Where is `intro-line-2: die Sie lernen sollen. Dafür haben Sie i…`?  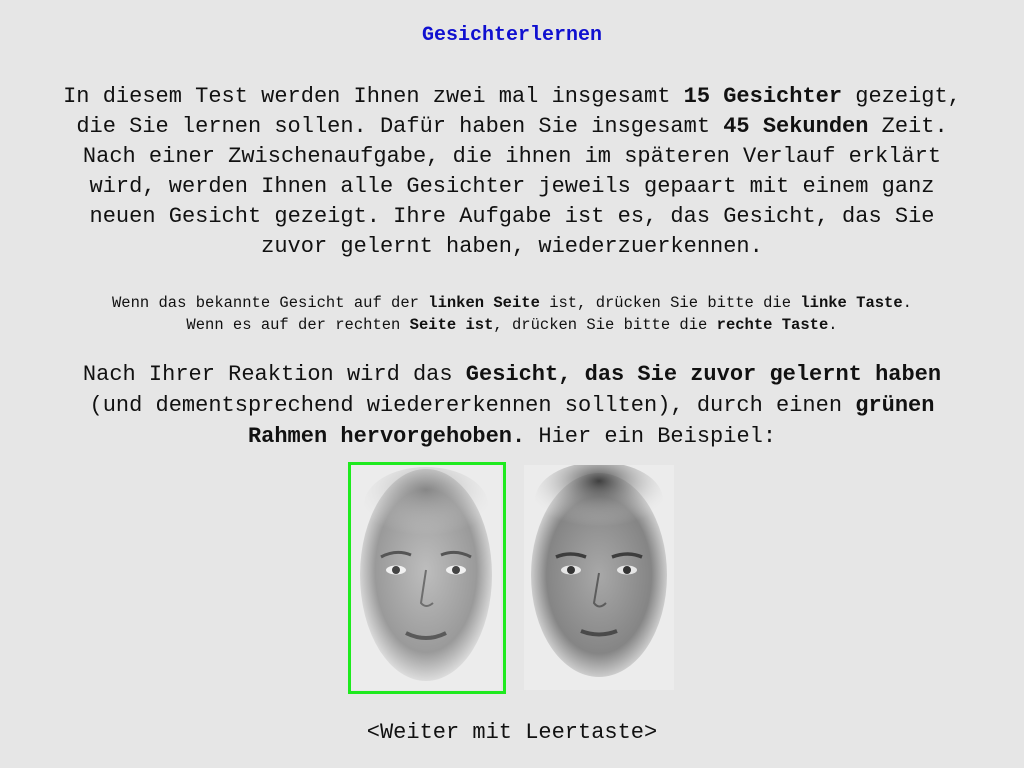 intro-line-2: die Sie lernen sollen. Dafür haben Sie i… is located at coordinates (512, 126).